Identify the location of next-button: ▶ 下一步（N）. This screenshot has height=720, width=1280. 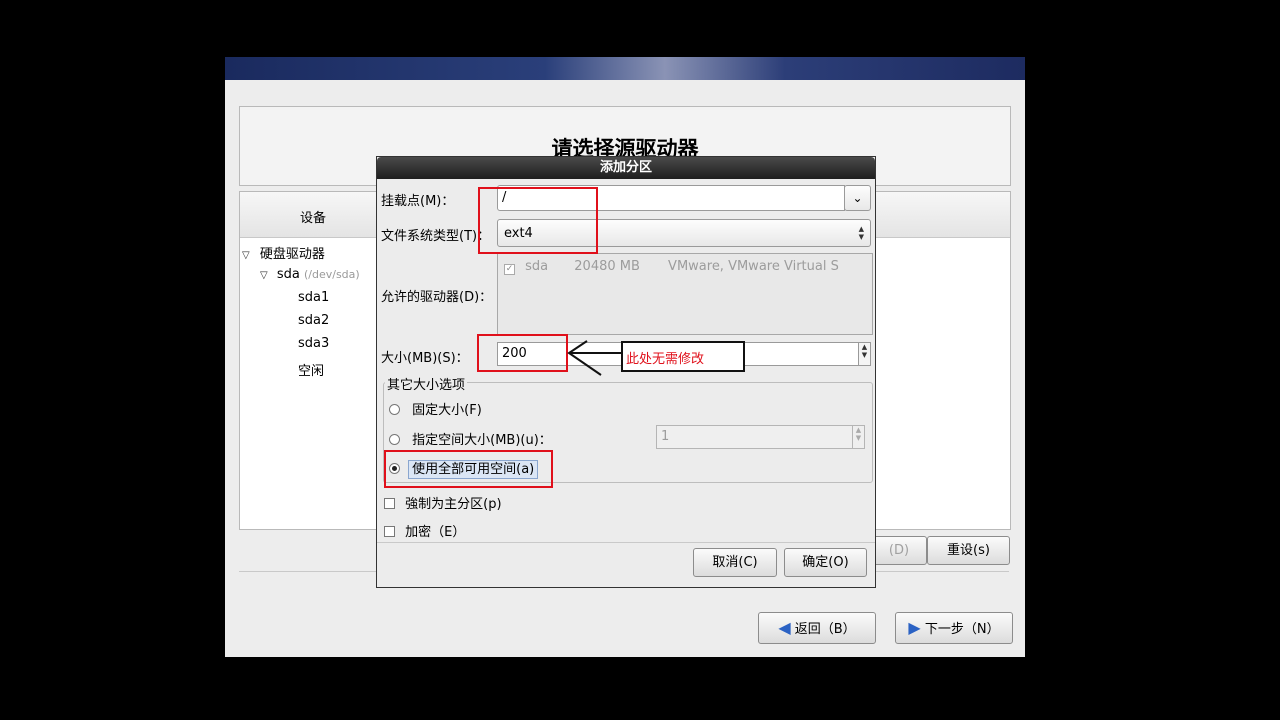
(954, 628).